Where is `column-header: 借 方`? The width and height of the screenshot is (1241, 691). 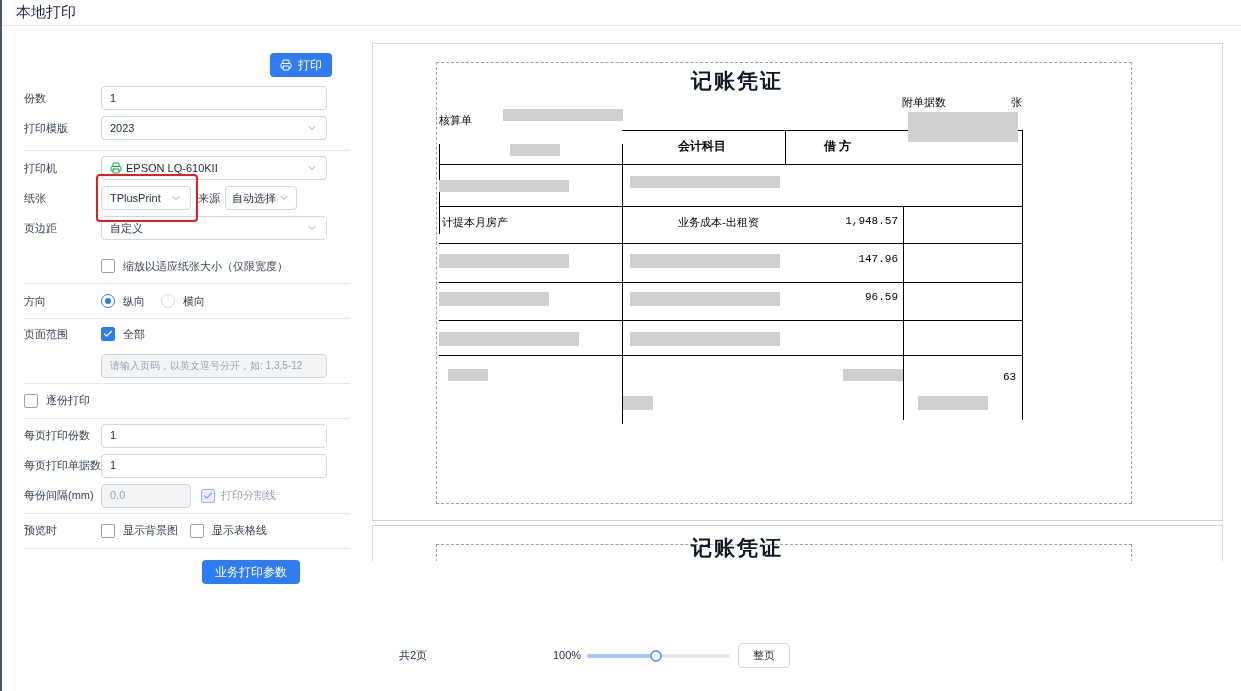
column-header: 借 方 is located at coordinates (837, 146).